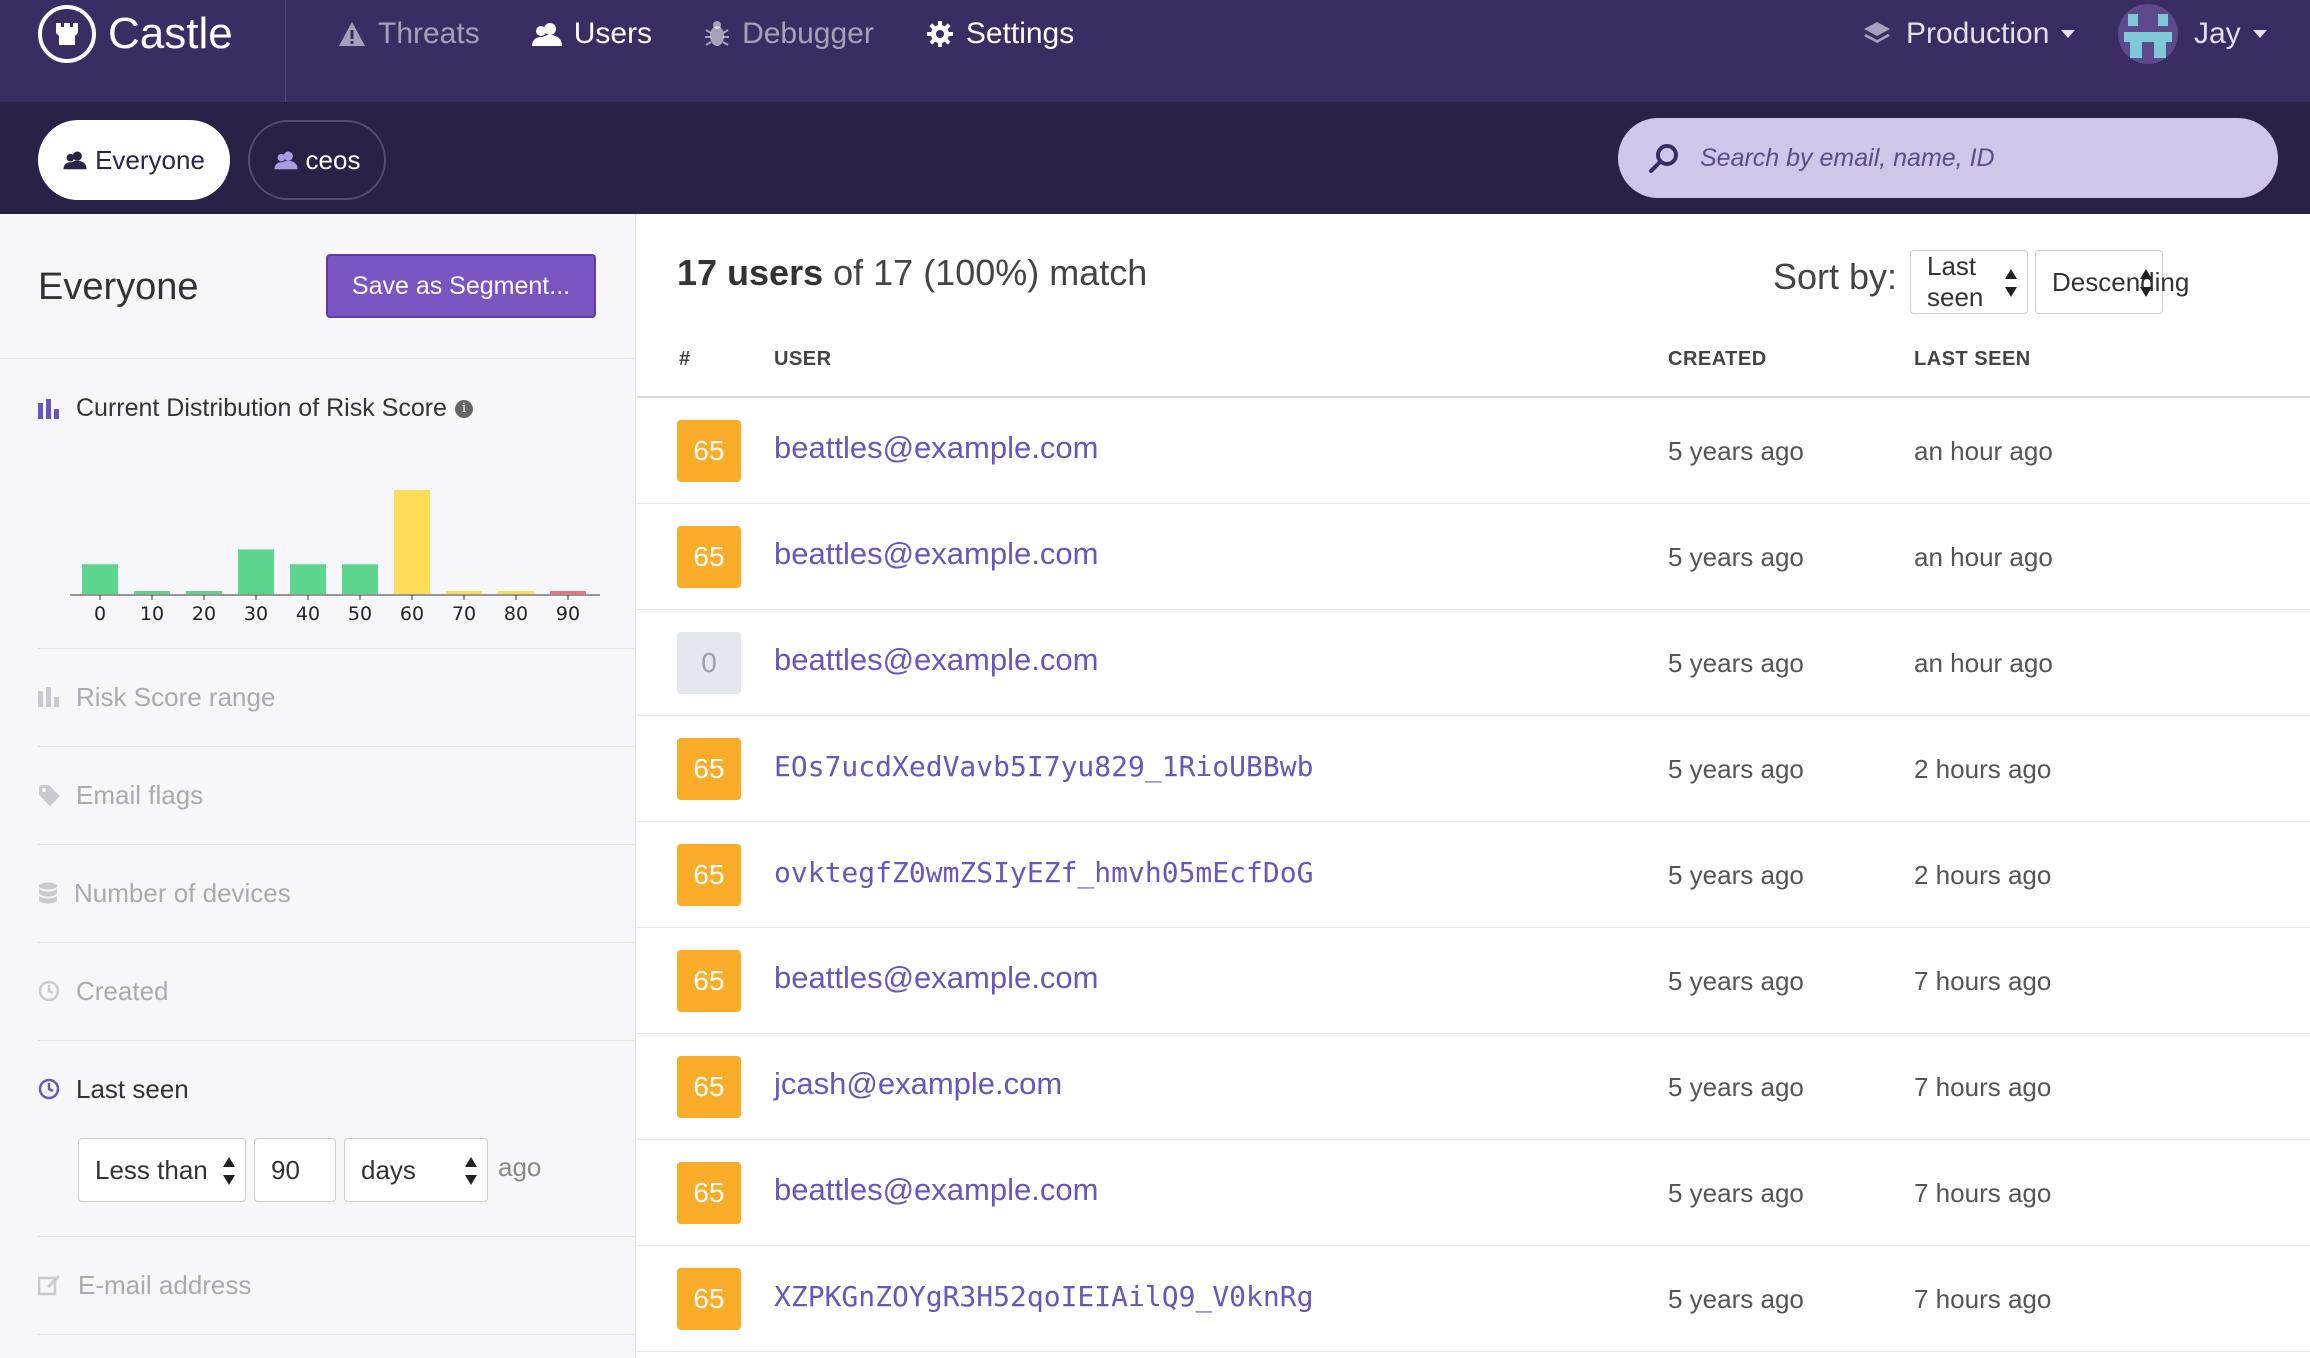  I want to click on environment-name: Production, so click(1978, 33).